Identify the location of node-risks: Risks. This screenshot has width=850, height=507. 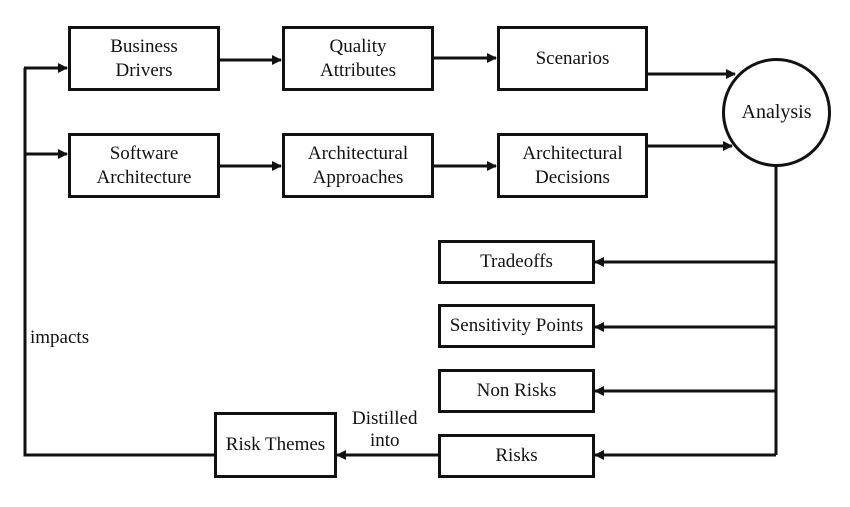
(516, 456).